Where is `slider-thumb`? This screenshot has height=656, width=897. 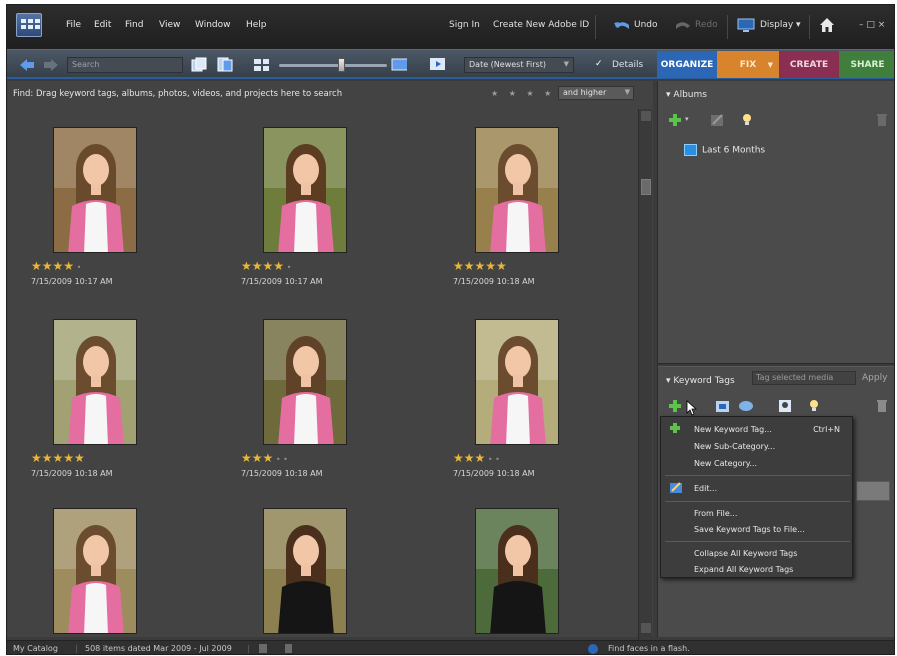
slider-thumb is located at coordinates (341, 65).